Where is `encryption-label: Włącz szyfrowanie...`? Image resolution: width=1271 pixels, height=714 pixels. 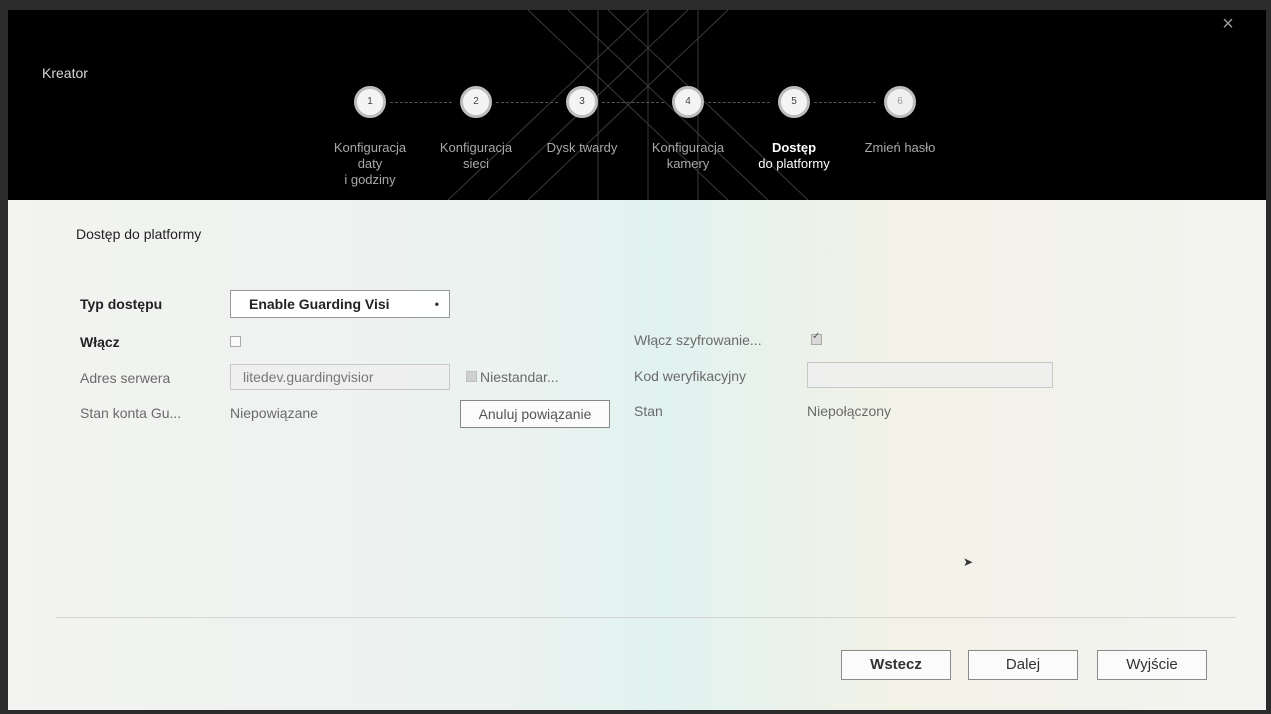
encryption-label: Włącz szyfrowanie... is located at coordinates (698, 340).